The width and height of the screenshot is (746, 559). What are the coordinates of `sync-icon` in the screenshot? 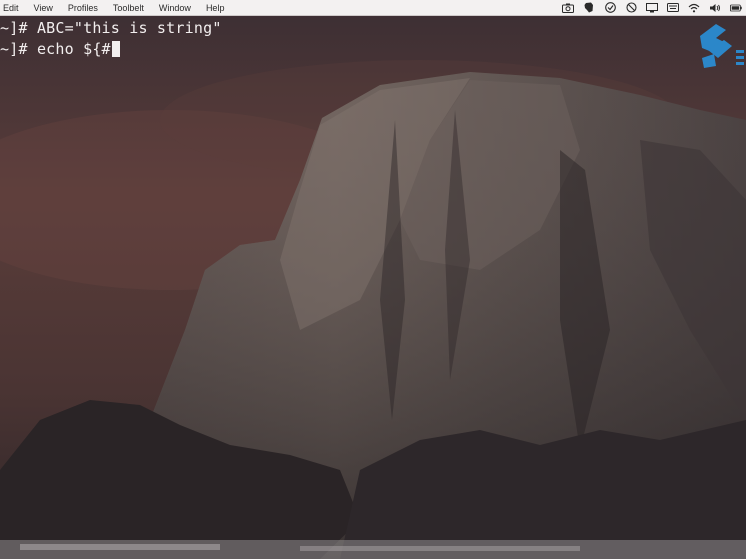 It's located at (631, 7).